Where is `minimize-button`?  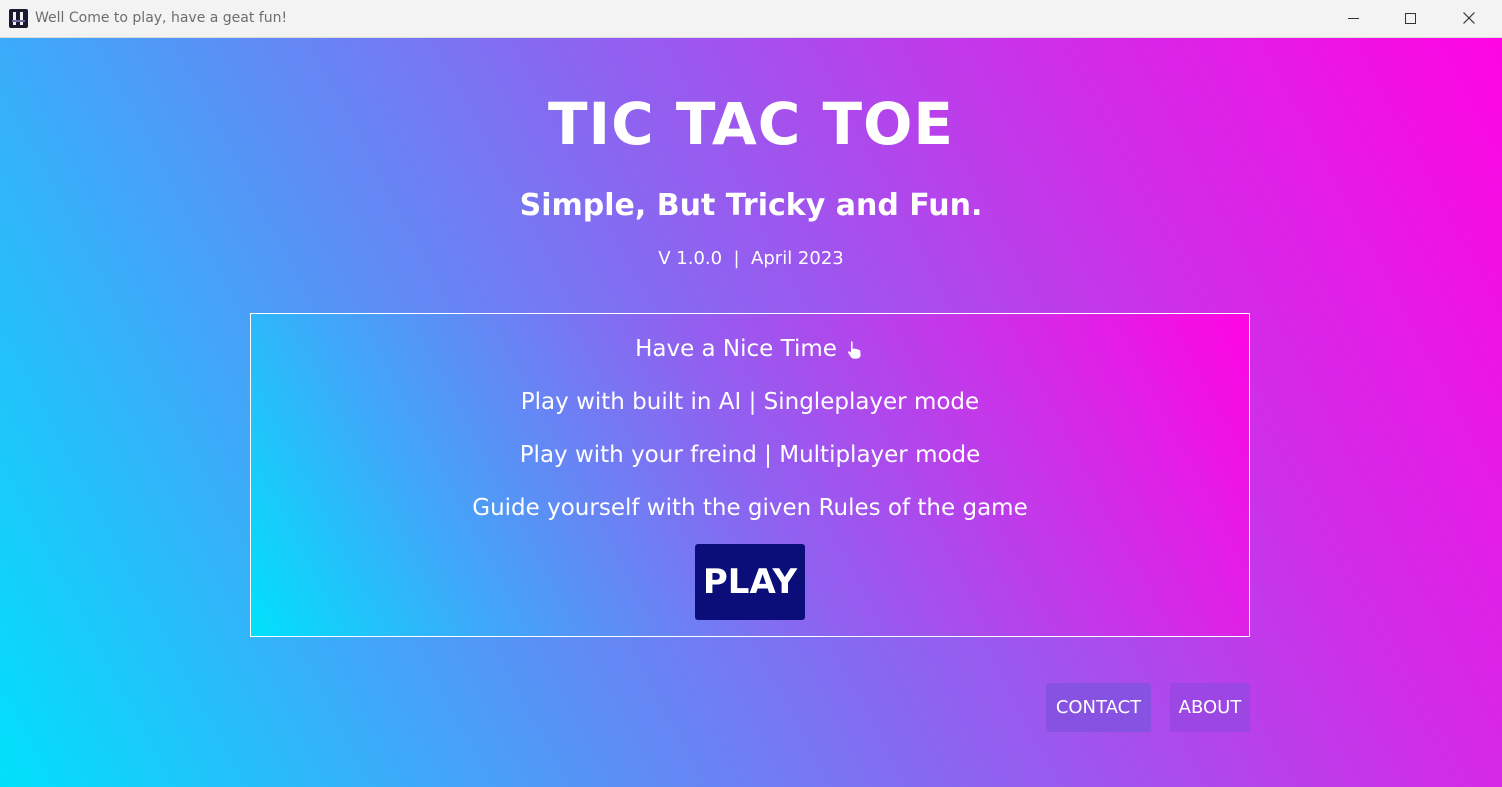
minimize-button is located at coordinates (1354, 18).